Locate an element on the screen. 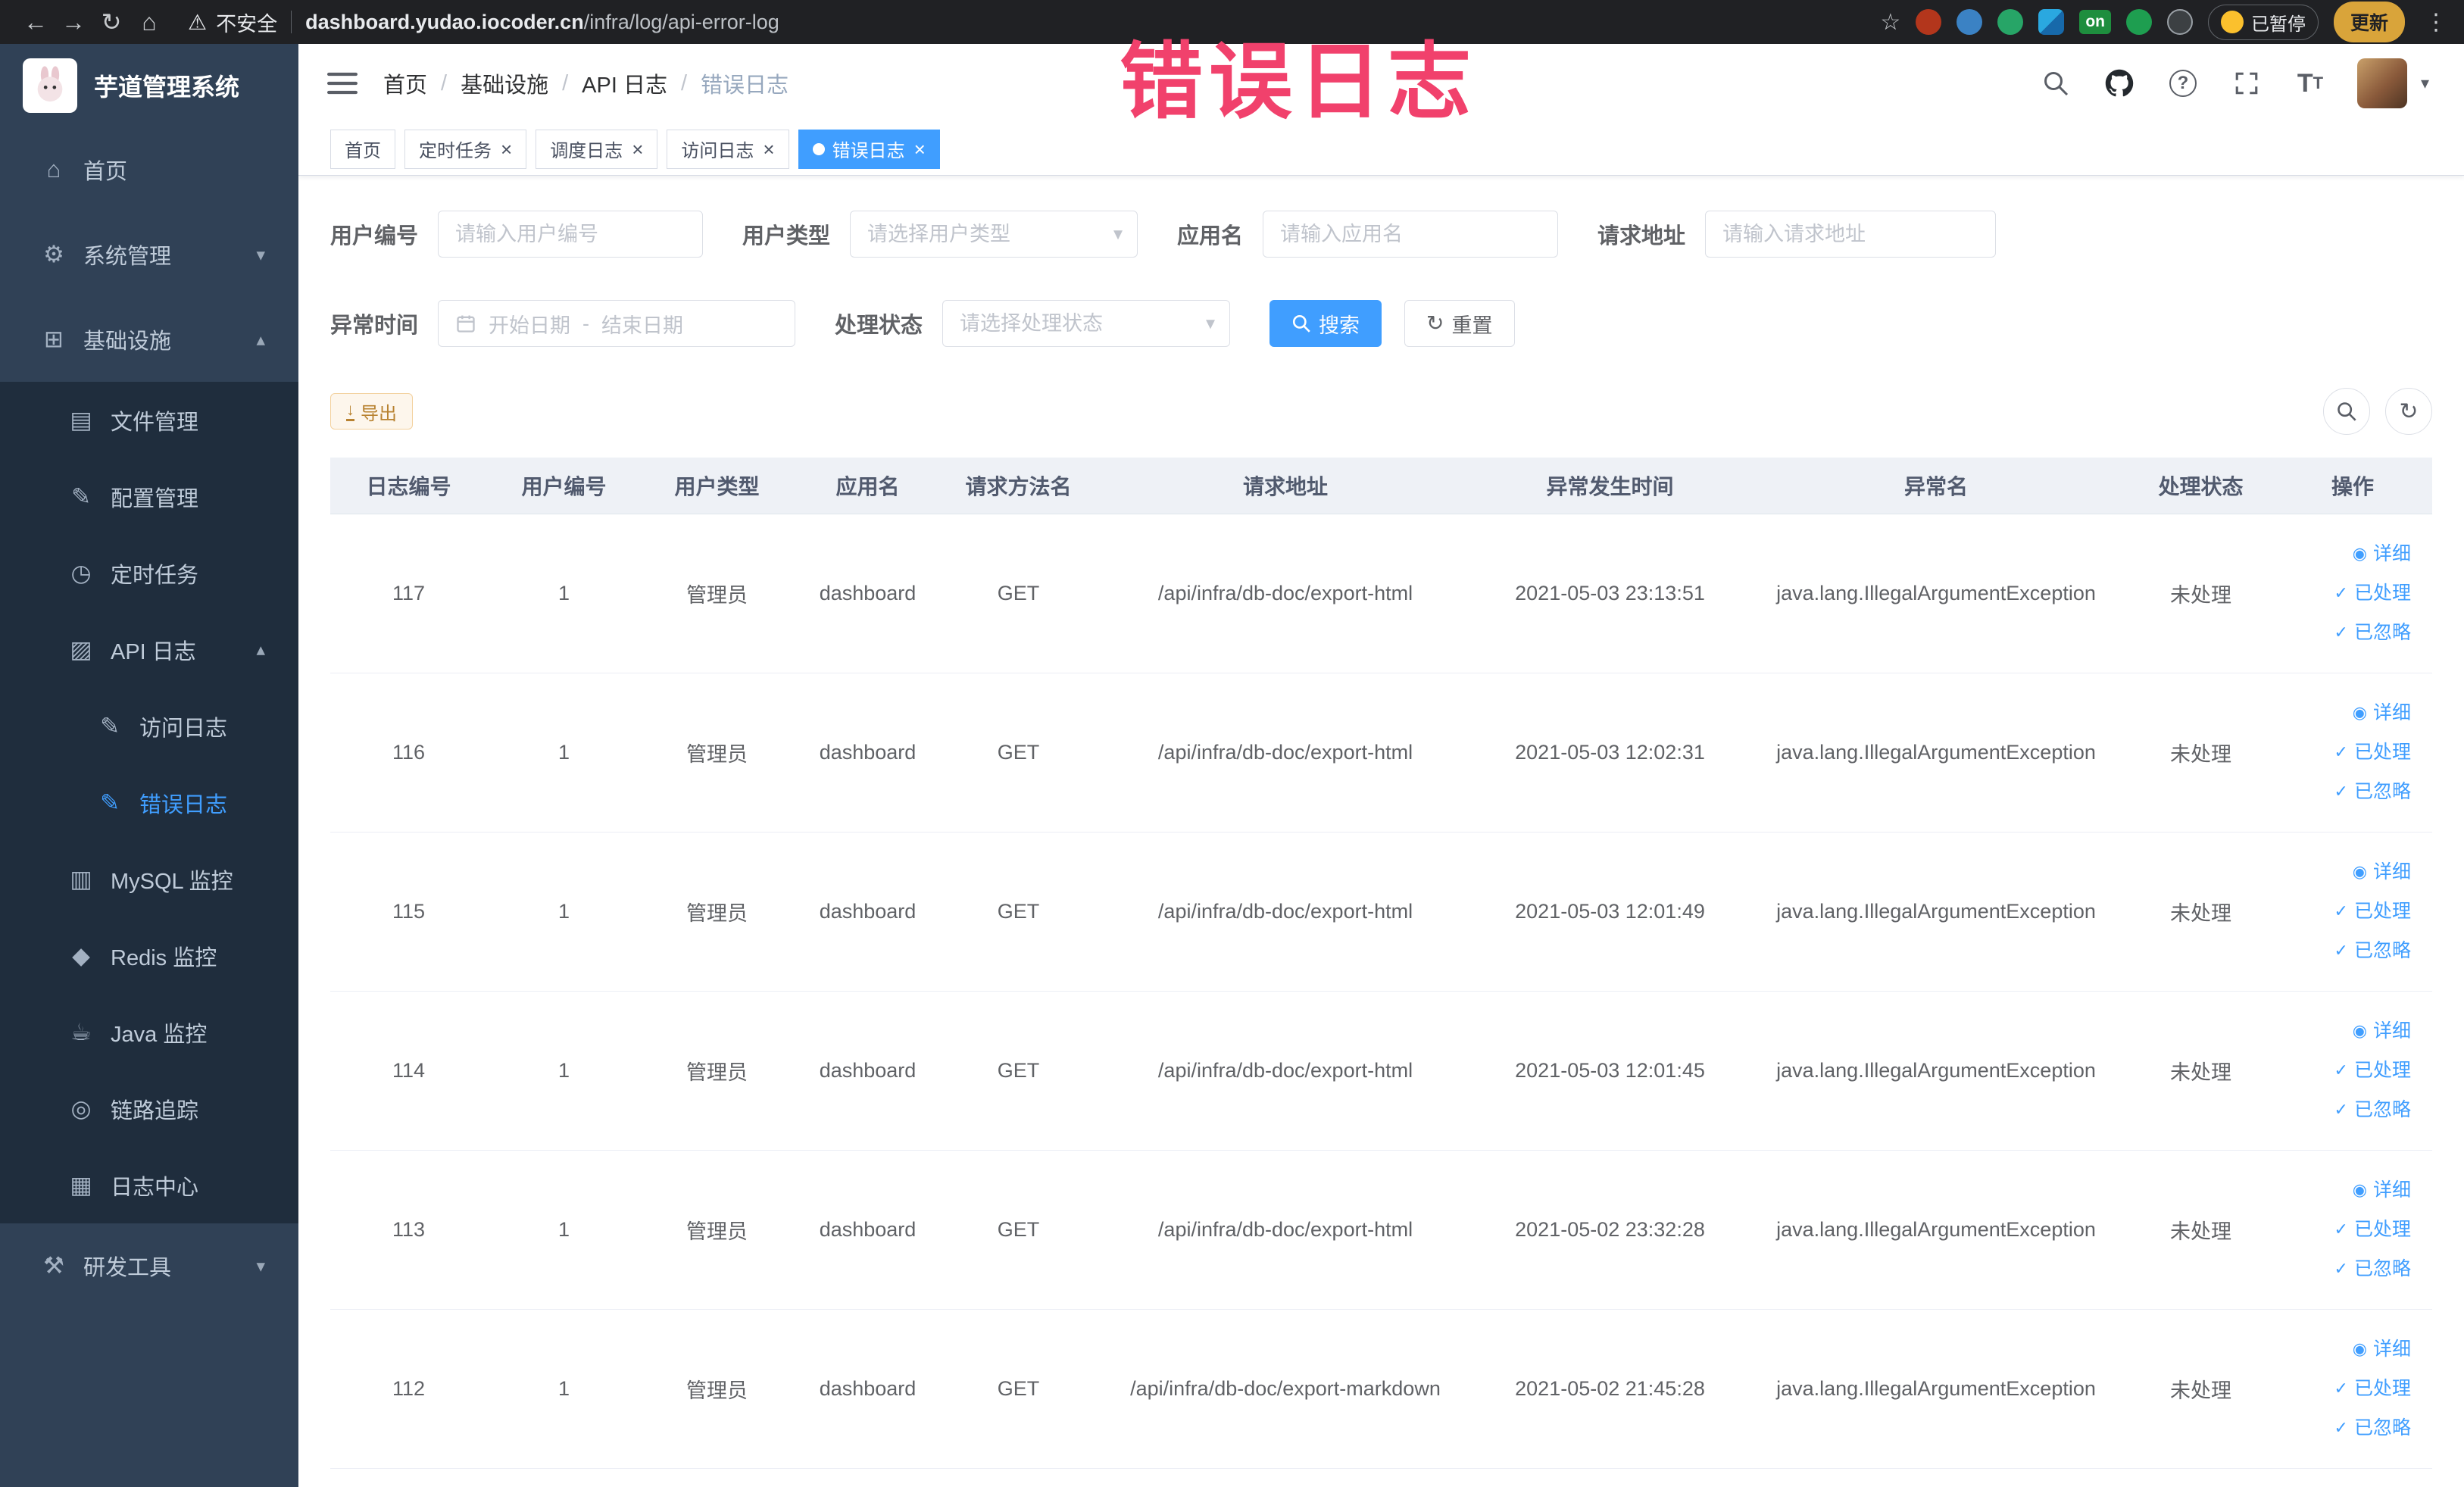 The height and width of the screenshot is (1487, 2464). back-icon: ← is located at coordinates (36, 22).